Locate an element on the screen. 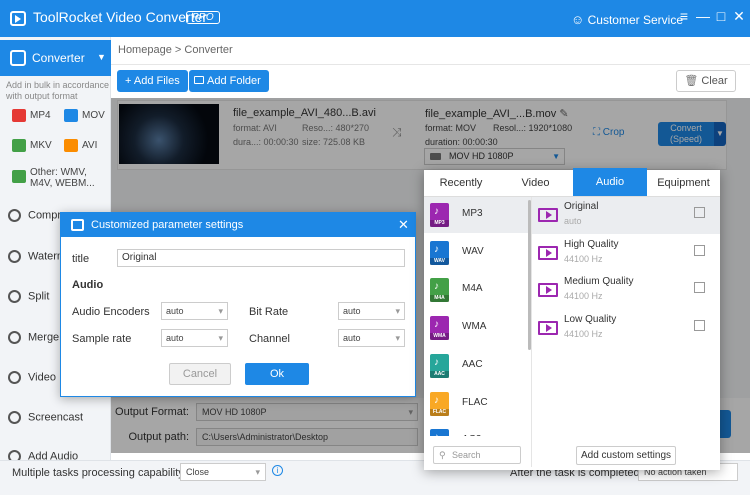 This screenshot has width=750, height=495. audio-format-item: ♪ WMA WMA is located at coordinates (477, 331).